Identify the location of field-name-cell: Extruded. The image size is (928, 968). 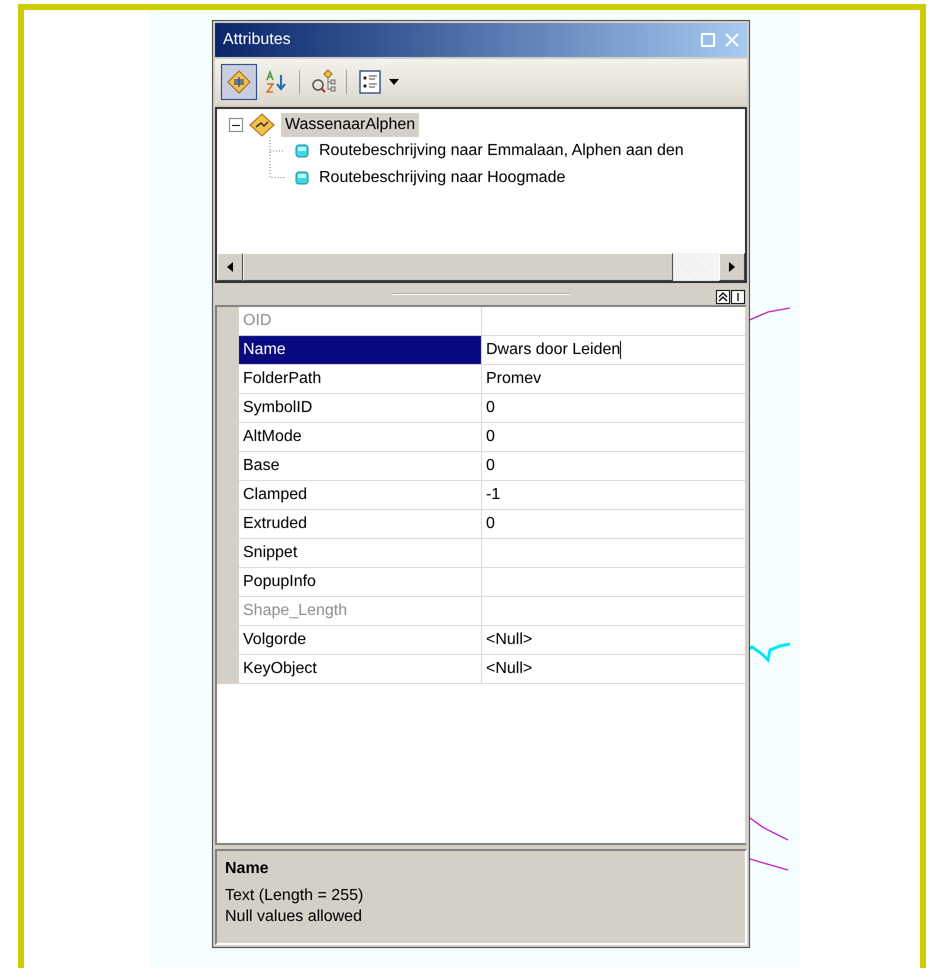
(360, 524).